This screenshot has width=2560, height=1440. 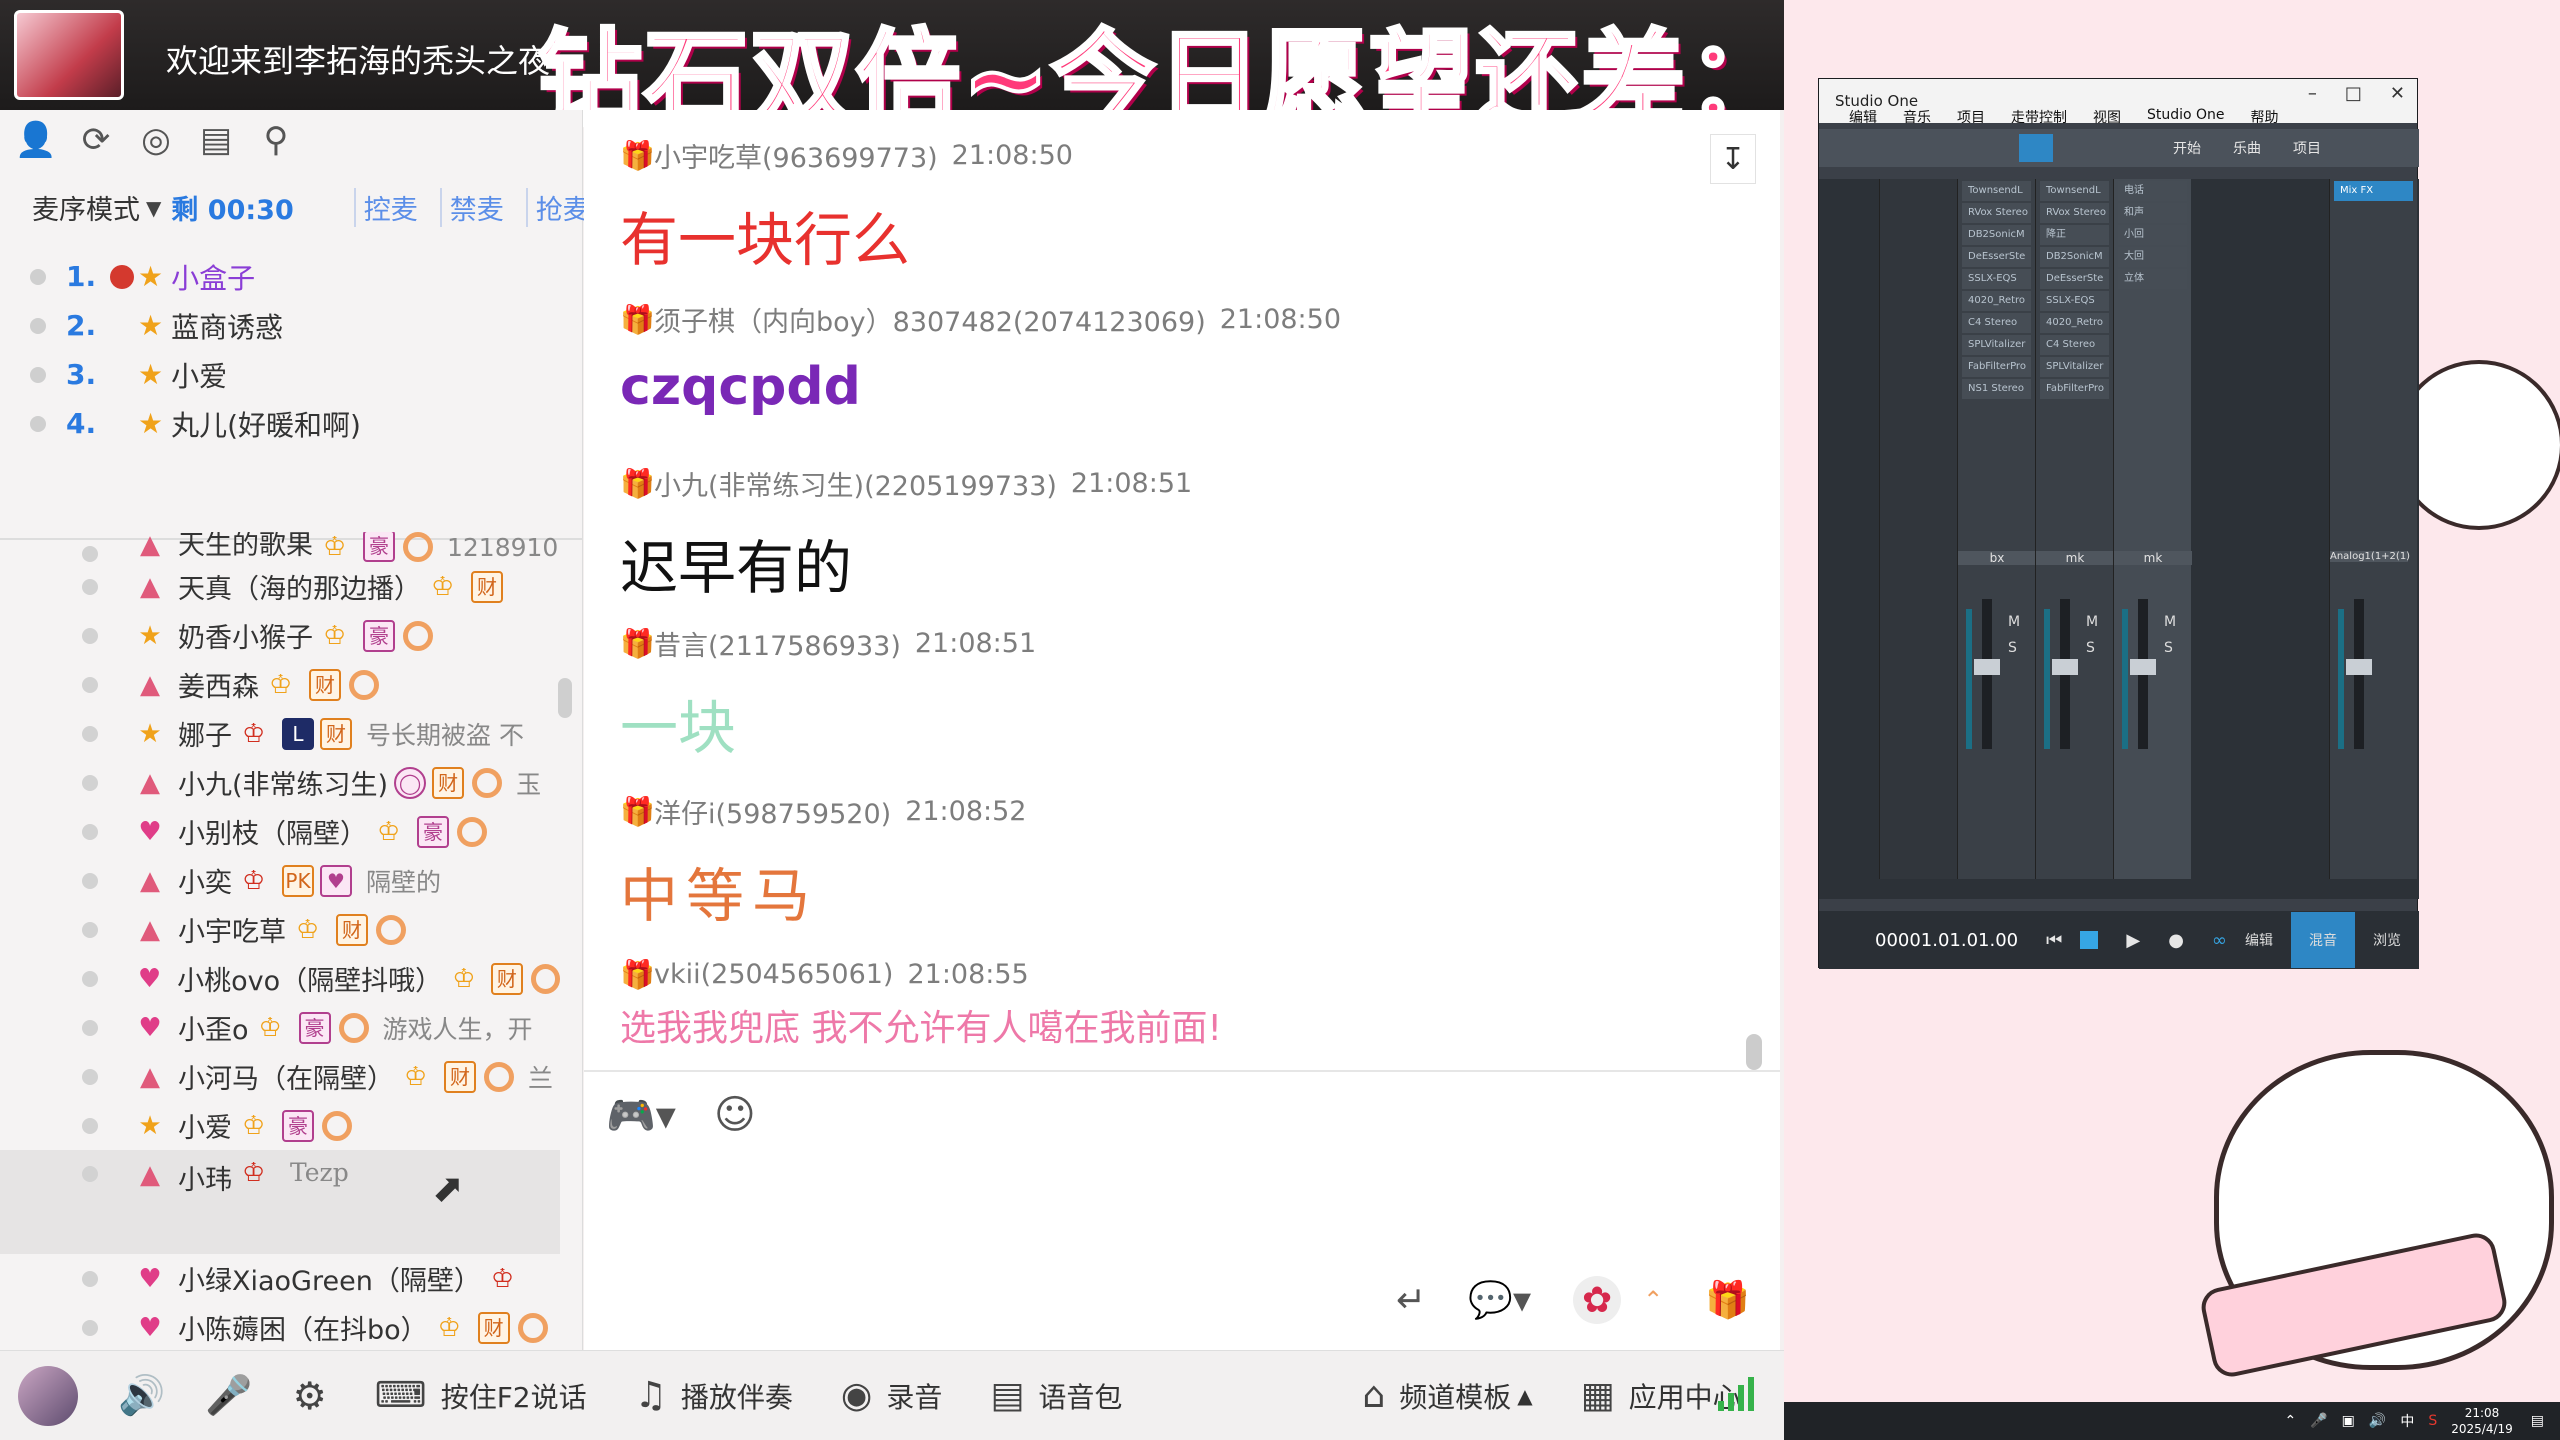 I want to click on queue-item: 1. ★ 小盒子, so click(x=195, y=276).